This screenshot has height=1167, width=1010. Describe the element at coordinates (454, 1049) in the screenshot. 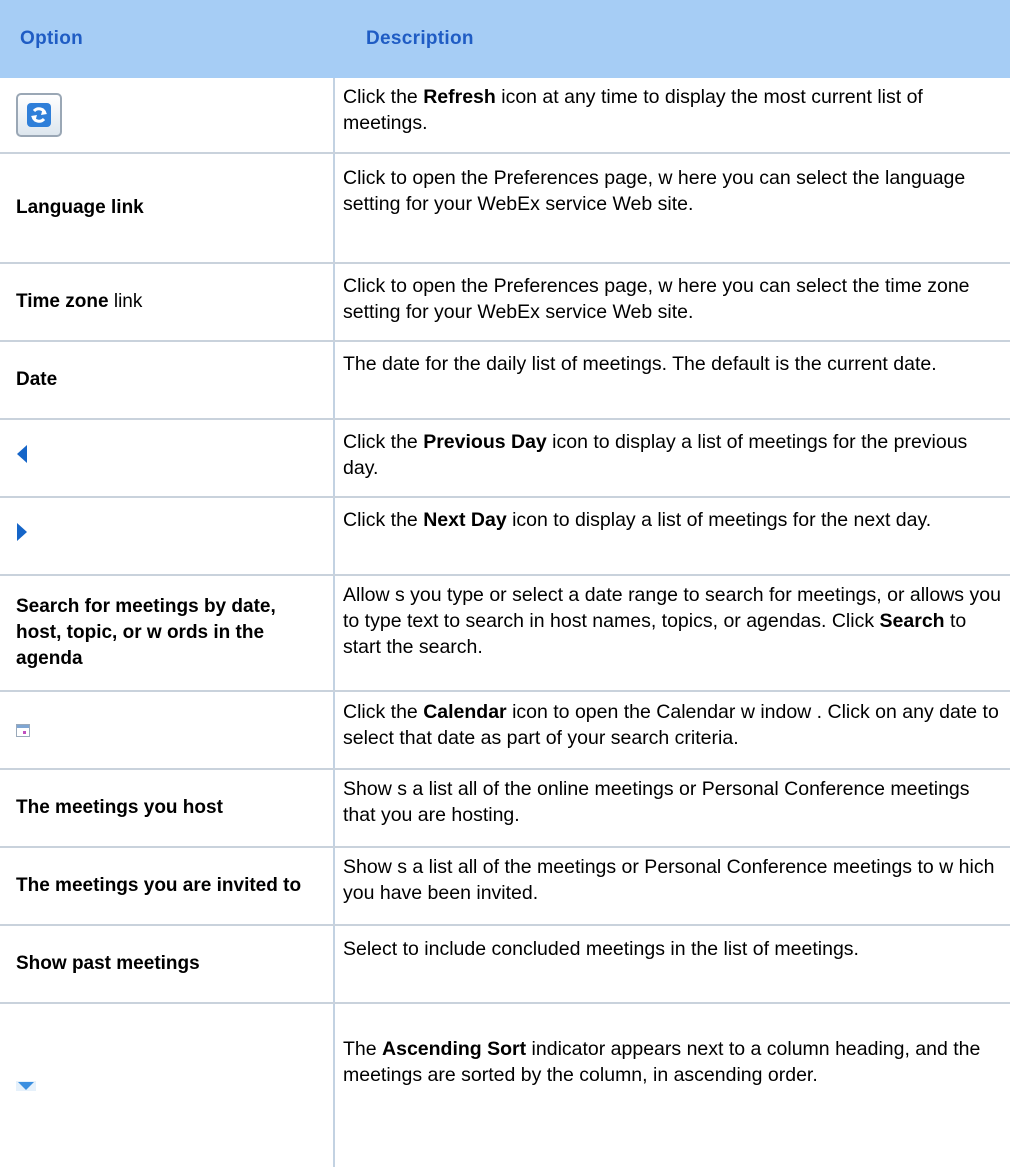

I see `bold-term: Ascending Sort` at that location.